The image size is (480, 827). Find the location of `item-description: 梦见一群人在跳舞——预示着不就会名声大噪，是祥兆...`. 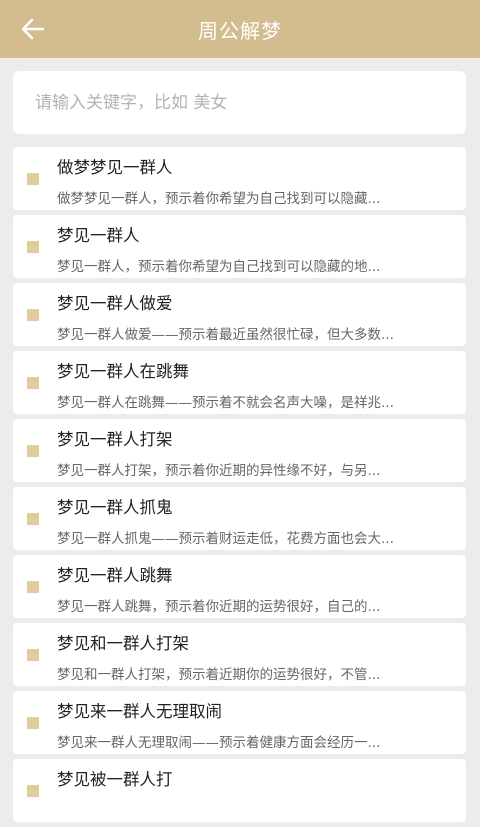

item-description: 梦见一群人在跳舞——预示着不就会名声大噪，是祥兆... is located at coordinates (225, 403).